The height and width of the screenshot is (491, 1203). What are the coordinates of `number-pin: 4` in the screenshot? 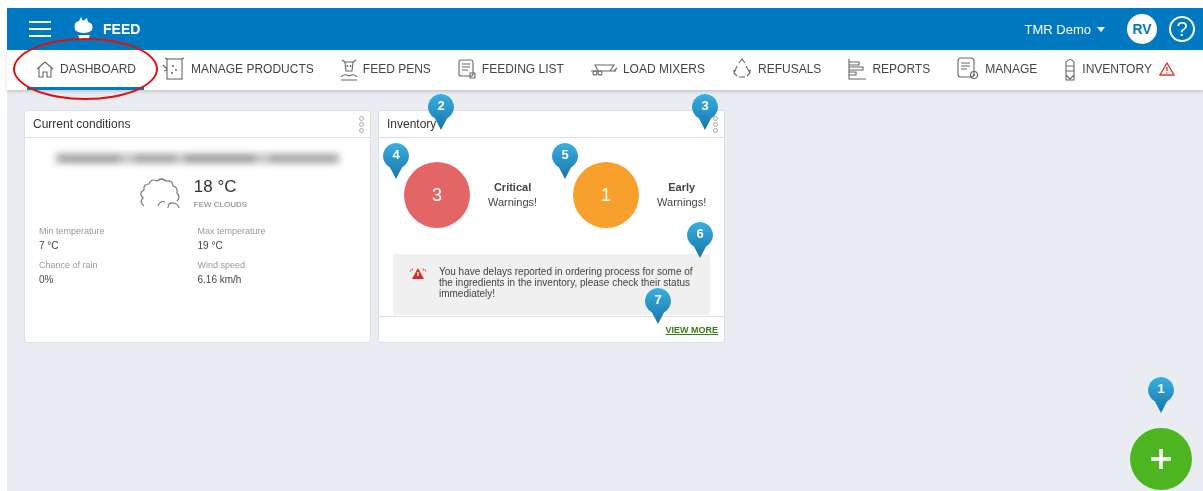 It's located at (396, 161).